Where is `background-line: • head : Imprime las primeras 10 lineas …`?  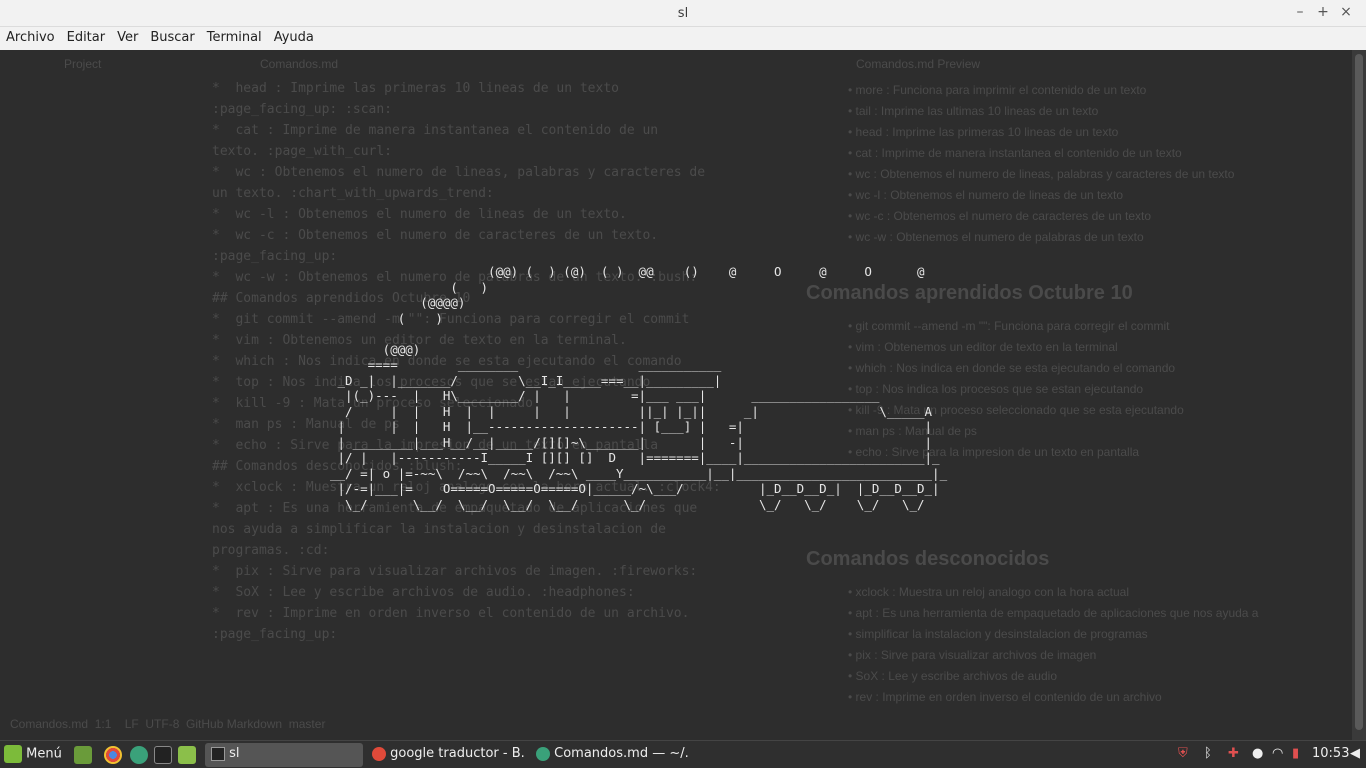 background-line: • head : Imprime las primeras 10 lineas … is located at coordinates (983, 132).